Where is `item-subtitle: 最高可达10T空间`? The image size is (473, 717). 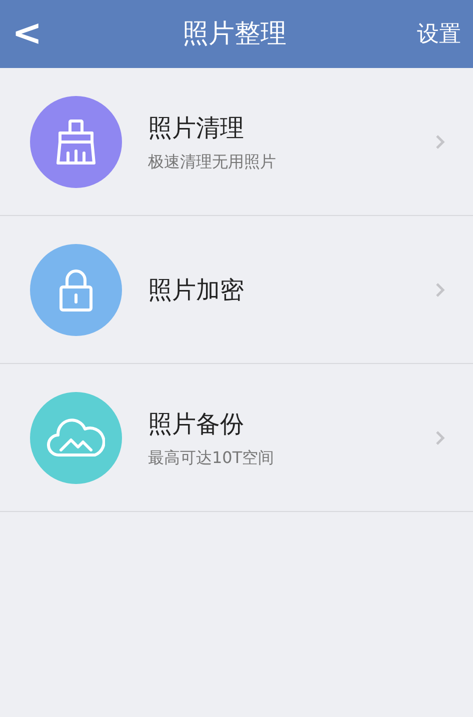
item-subtitle: 最高可达10T空间 is located at coordinates (212, 457).